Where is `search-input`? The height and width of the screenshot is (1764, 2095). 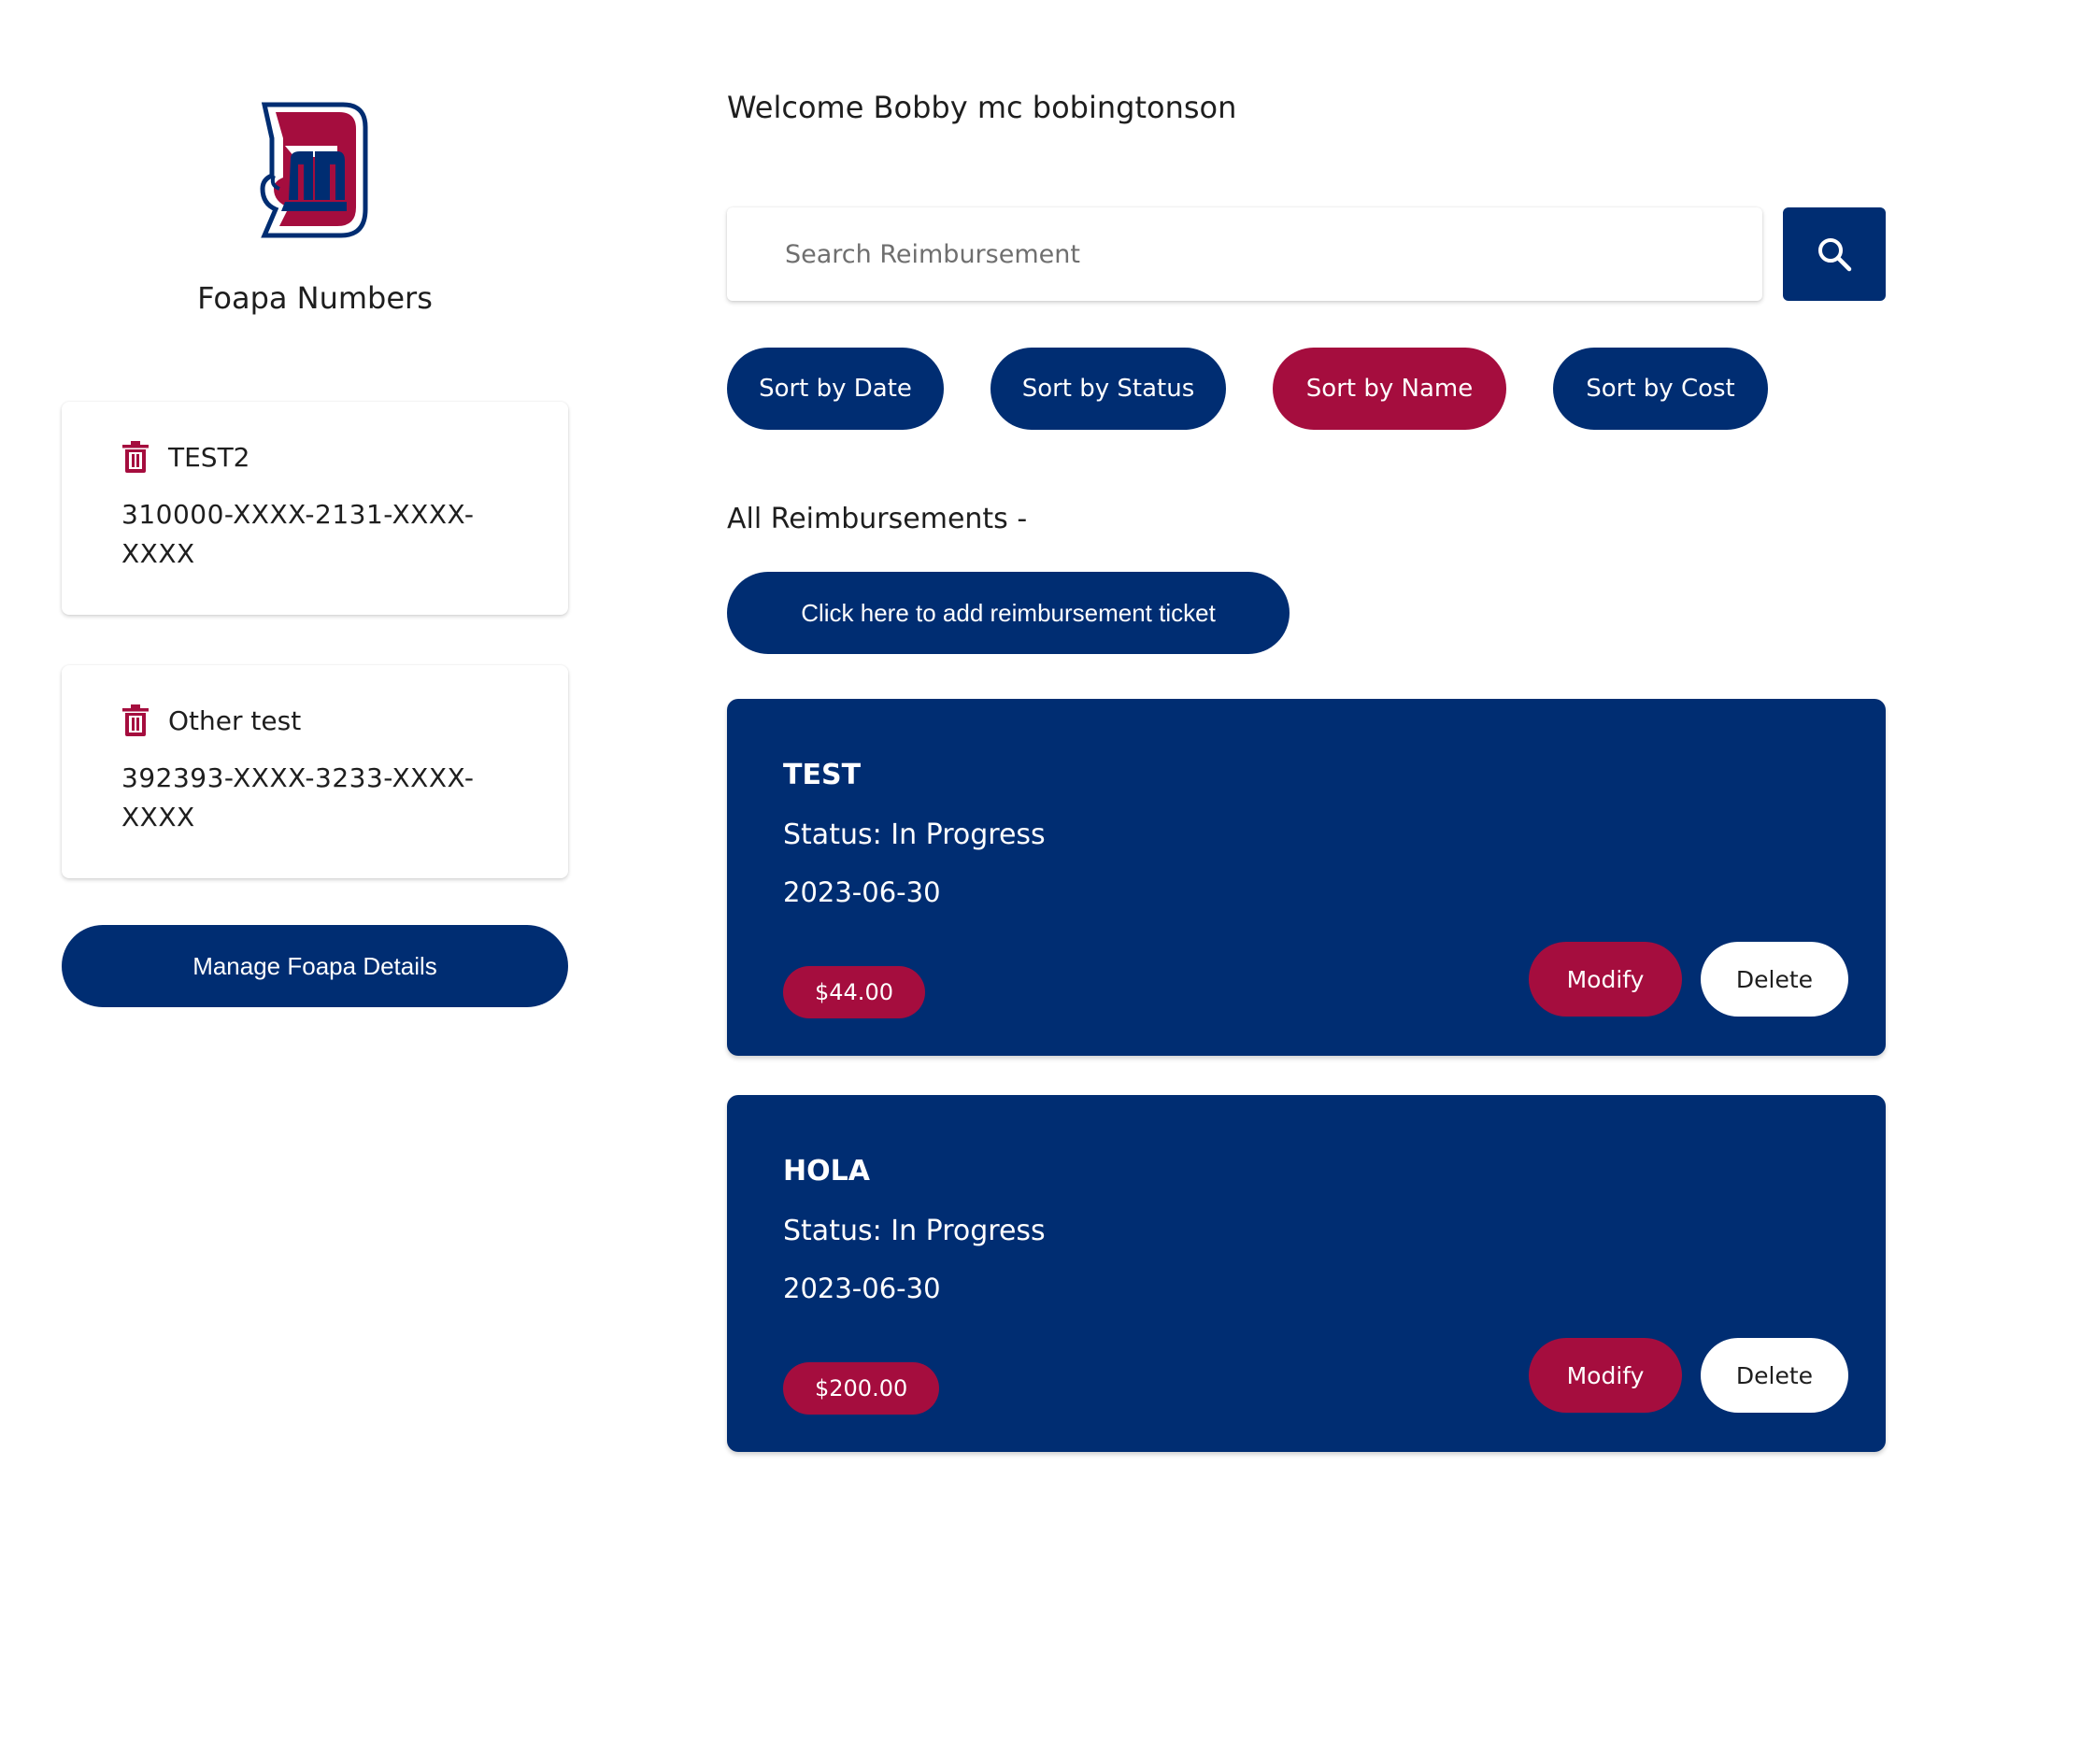
search-input is located at coordinates (1244, 254).